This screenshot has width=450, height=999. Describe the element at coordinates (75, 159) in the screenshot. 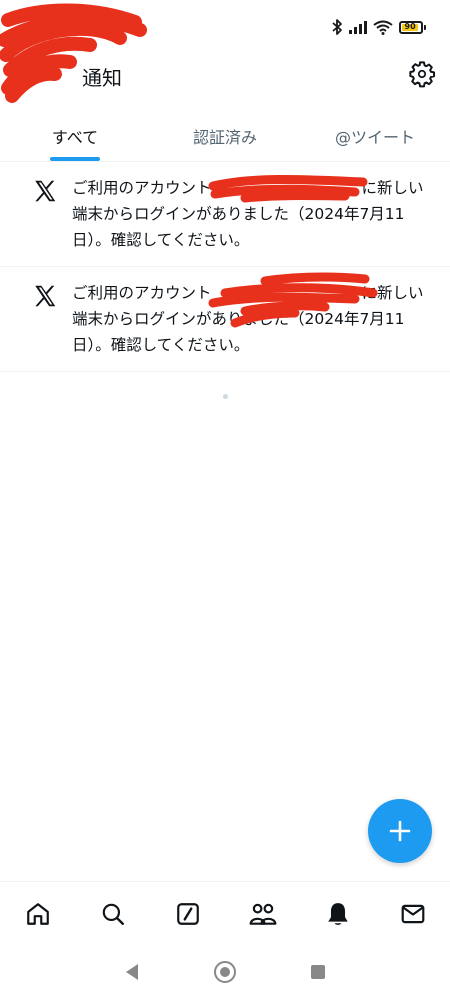

I see `active-tab-indicator` at that location.